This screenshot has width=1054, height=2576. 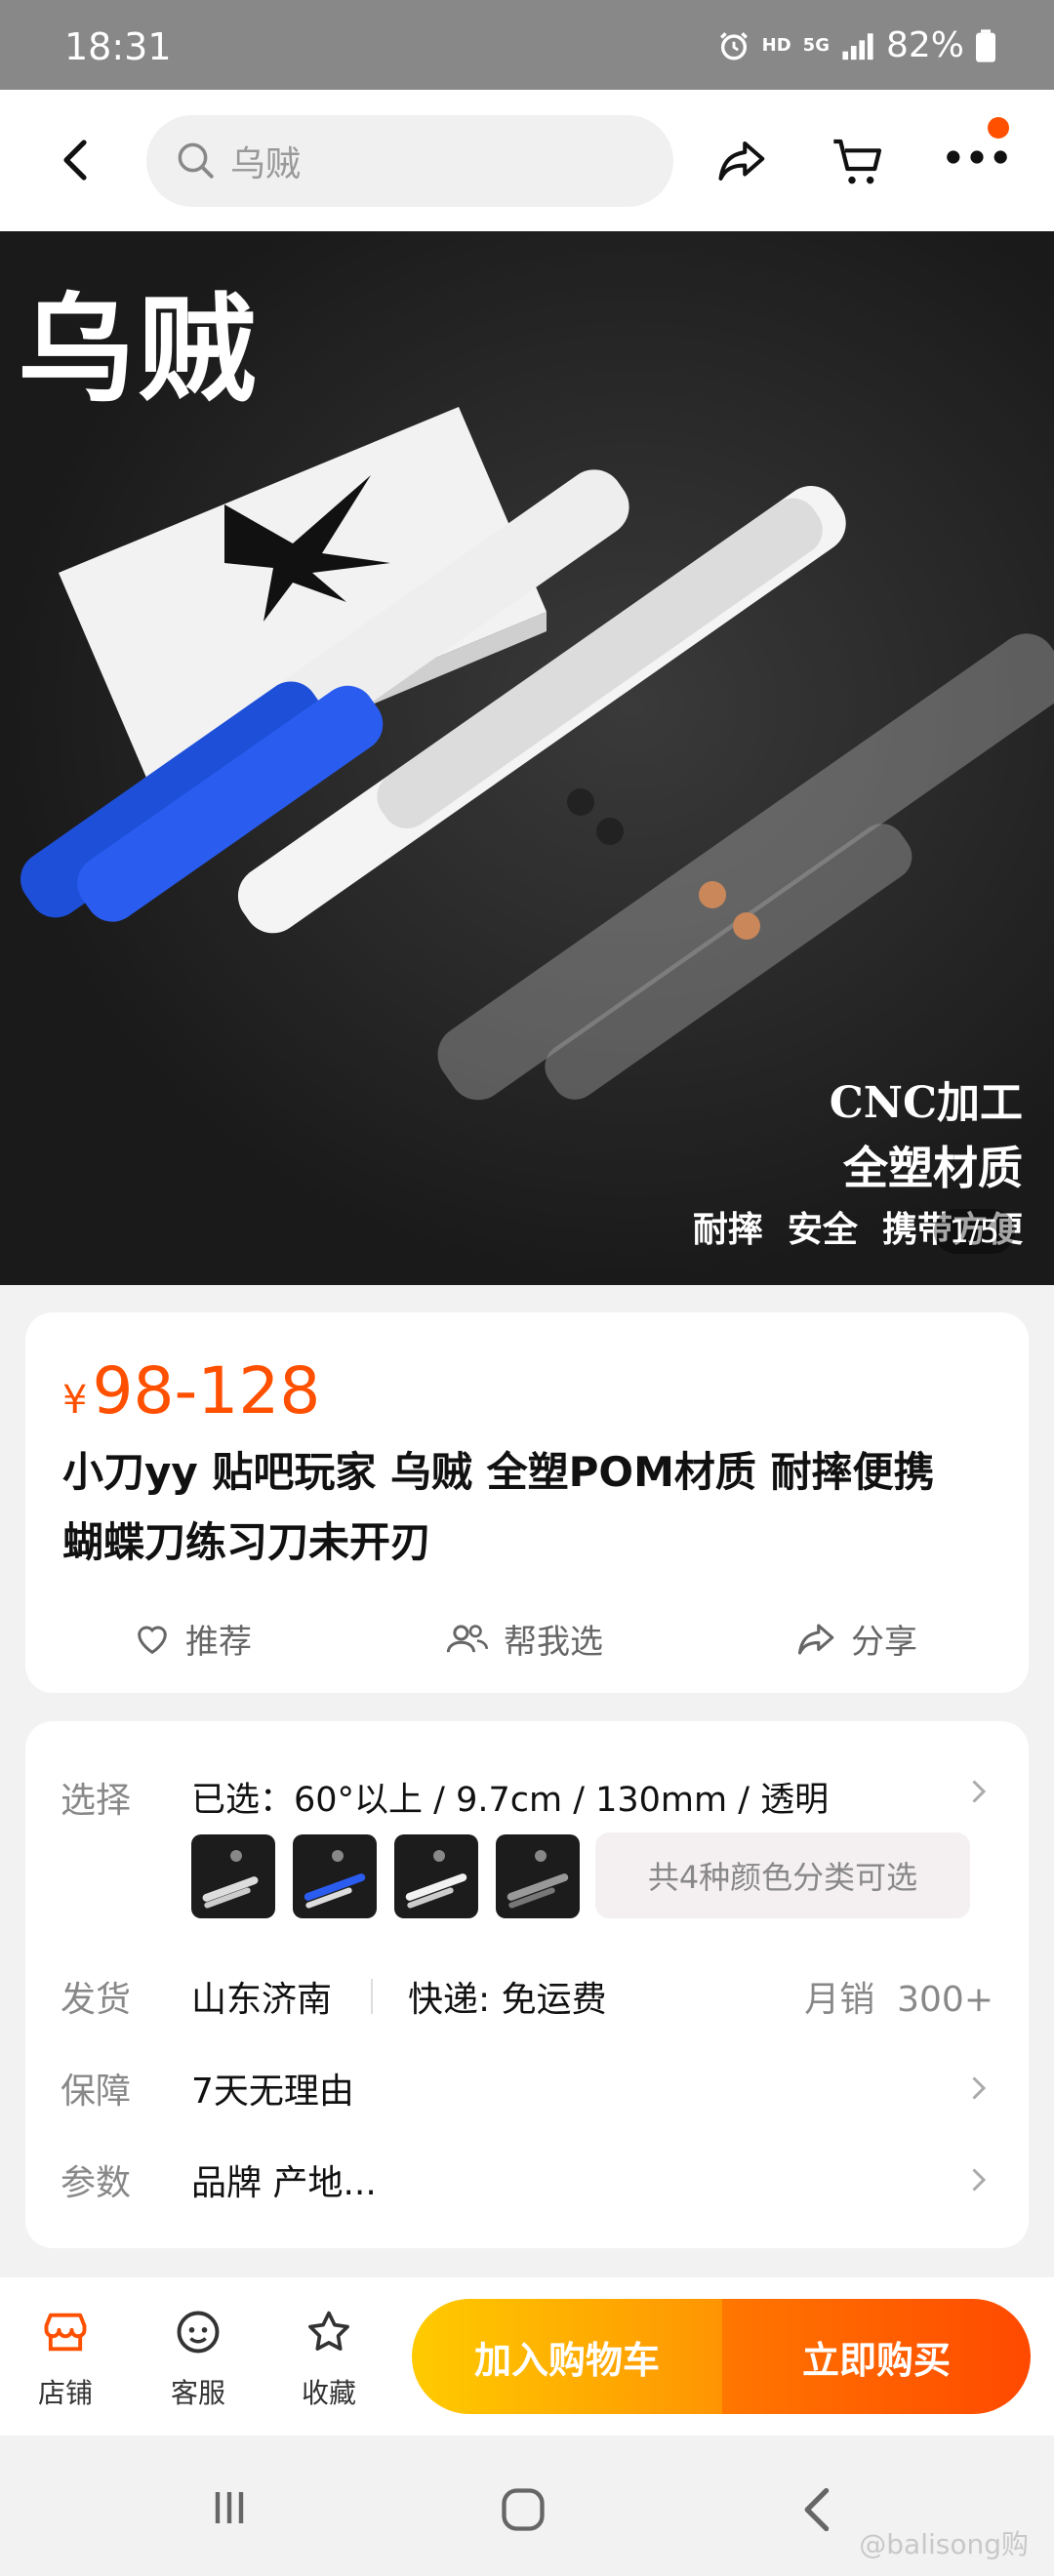 What do you see at coordinates (884, 1642) in the screenshot?
I see `share-label: 分享` at bounding box center [884, 1642].